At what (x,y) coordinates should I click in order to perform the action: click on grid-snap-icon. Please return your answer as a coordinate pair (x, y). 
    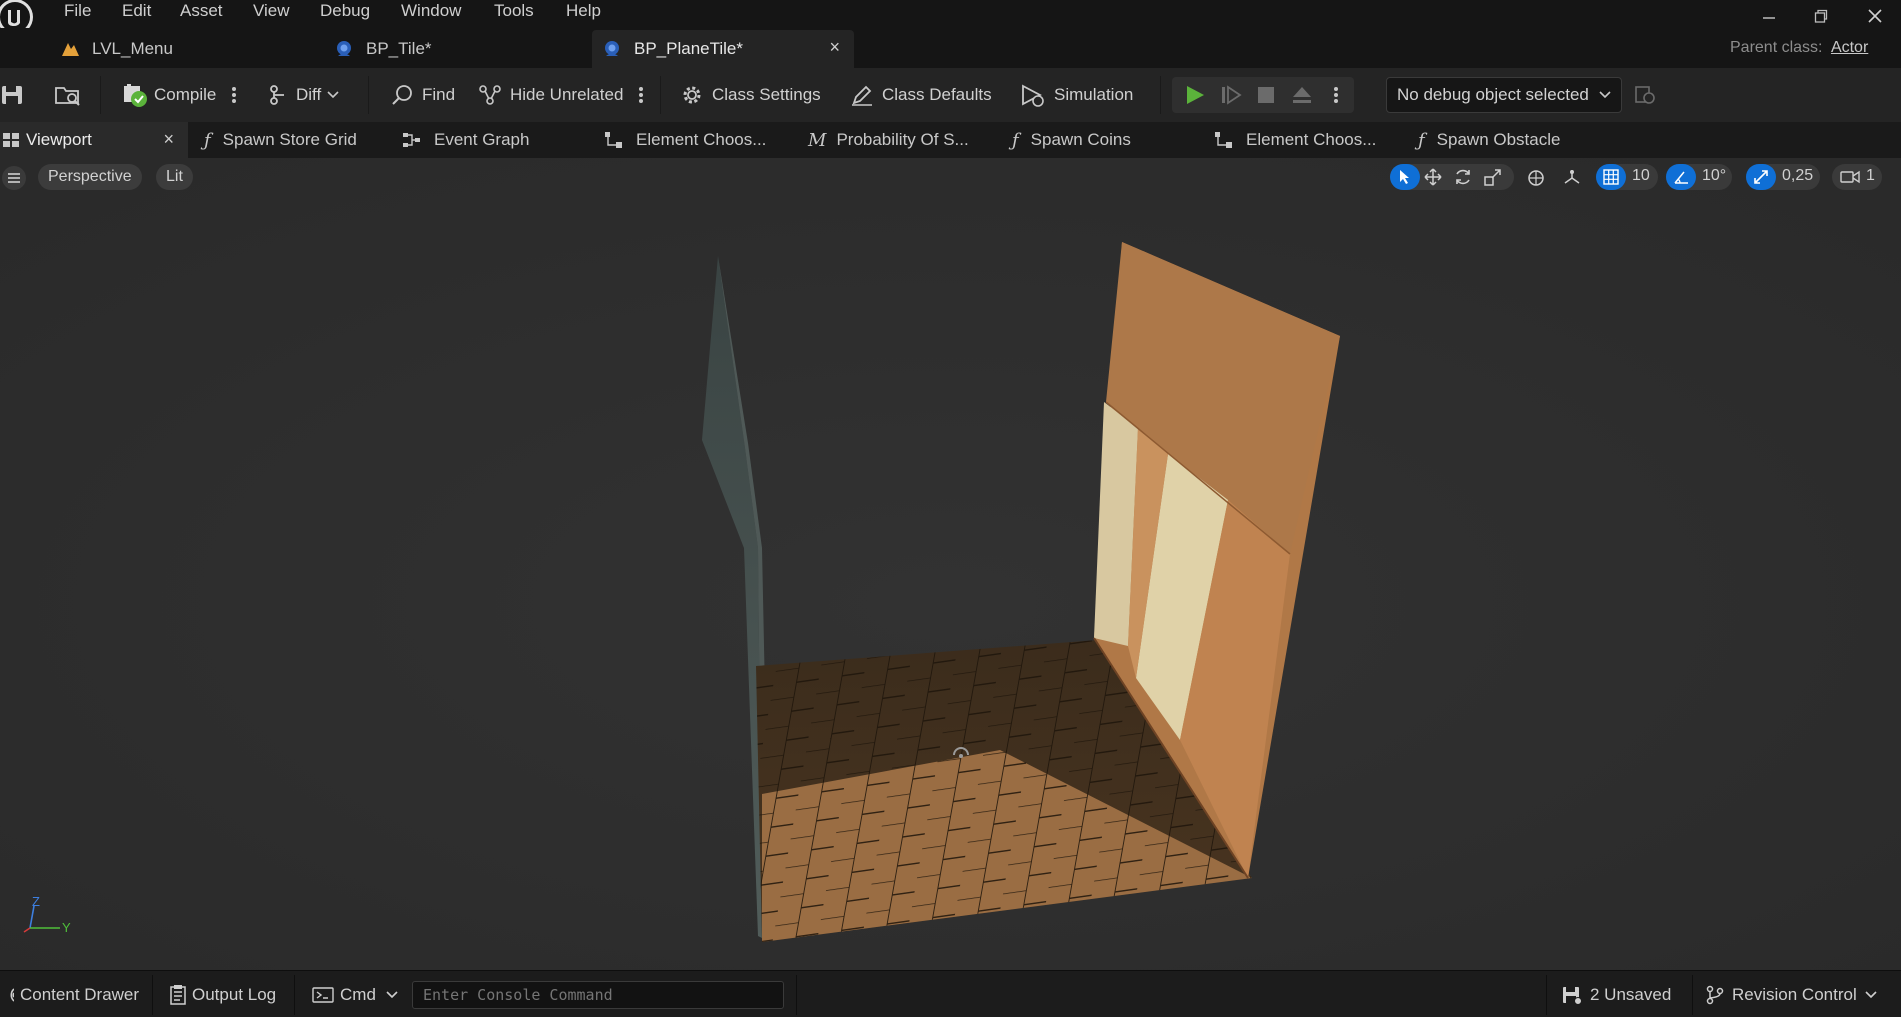
    Looking at the image, I should click on (1611, 177).